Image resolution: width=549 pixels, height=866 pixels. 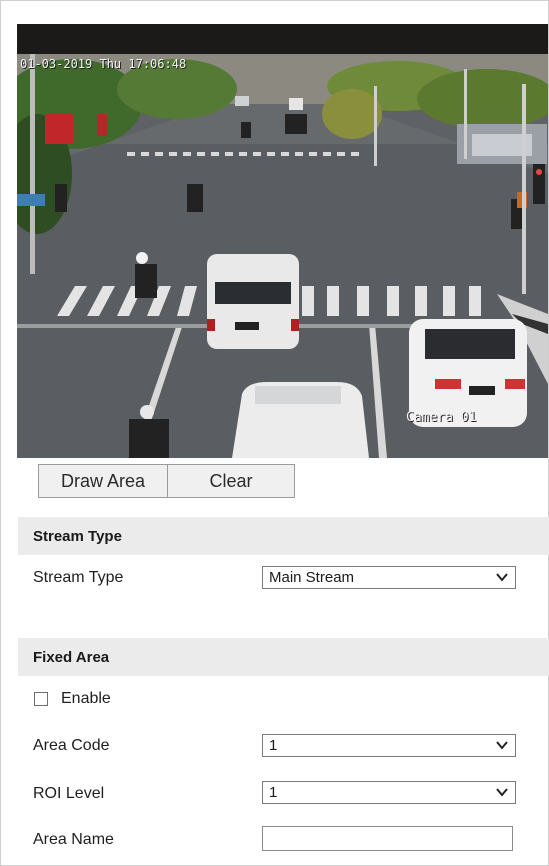 I want to click on stream-type-value: Main Stream, so click(x=312, y=577).